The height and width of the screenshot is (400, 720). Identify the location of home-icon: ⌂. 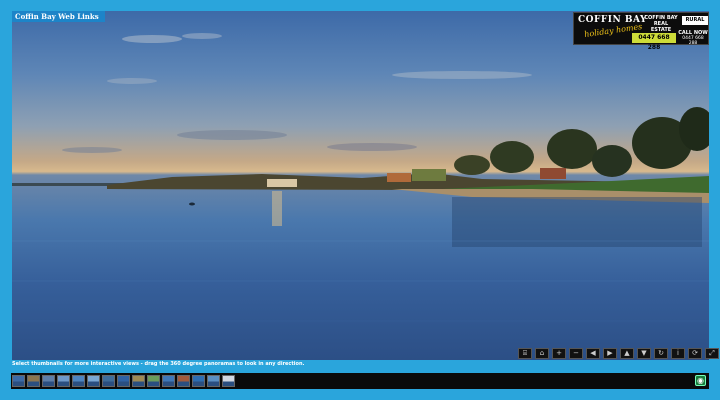
(542, 353).